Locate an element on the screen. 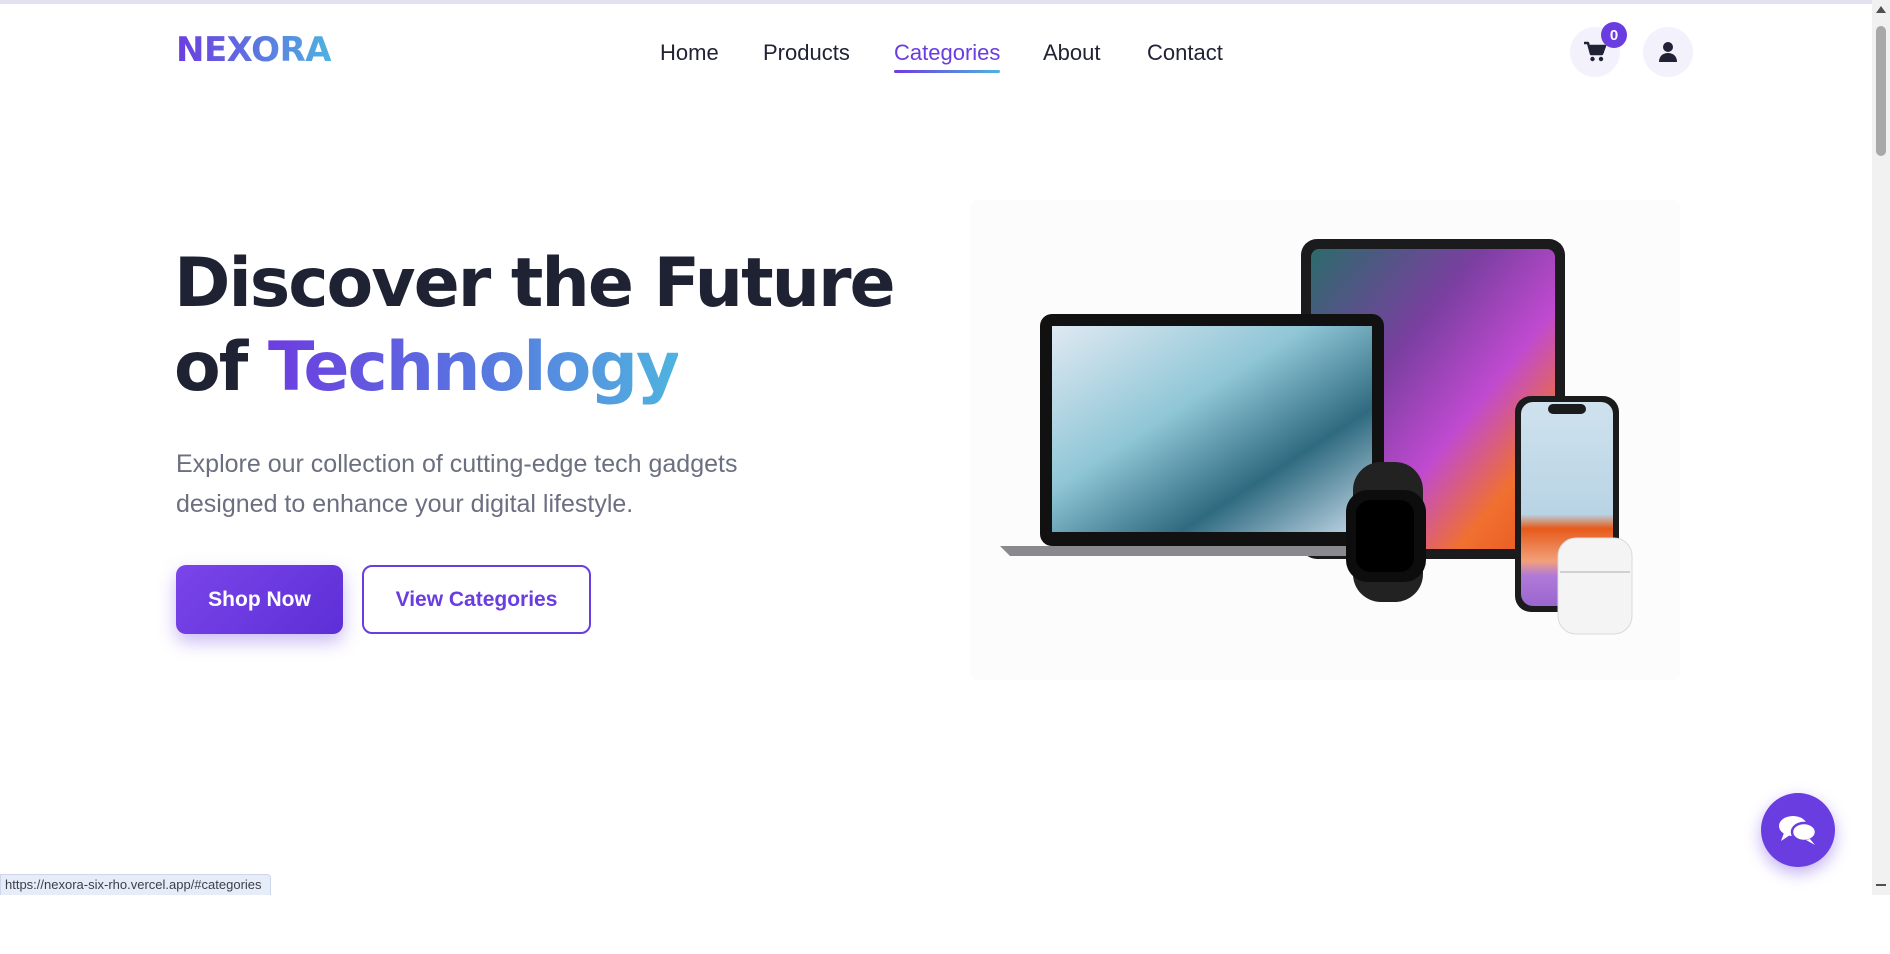  cart-icon is located at coordinates (1595, 51).